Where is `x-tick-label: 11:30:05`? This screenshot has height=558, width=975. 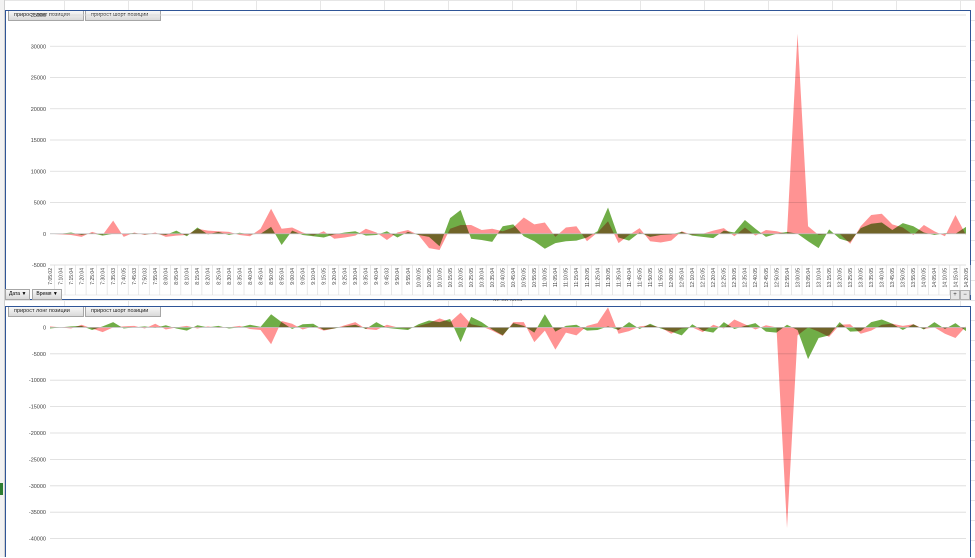 x-tick-label: 11:30:05 is located at coordinates (609, 277).